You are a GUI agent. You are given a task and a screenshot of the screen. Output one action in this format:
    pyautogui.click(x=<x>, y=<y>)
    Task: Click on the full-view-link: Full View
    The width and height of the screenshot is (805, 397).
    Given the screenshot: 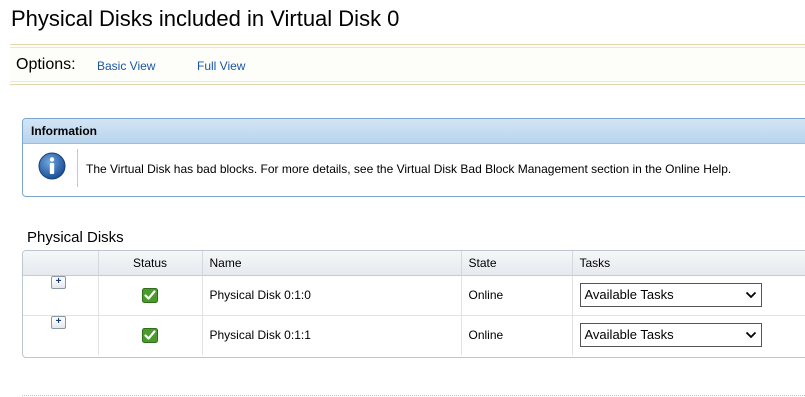 What is the action you would take?
    pyautogui.click(x=221, y=66)
    